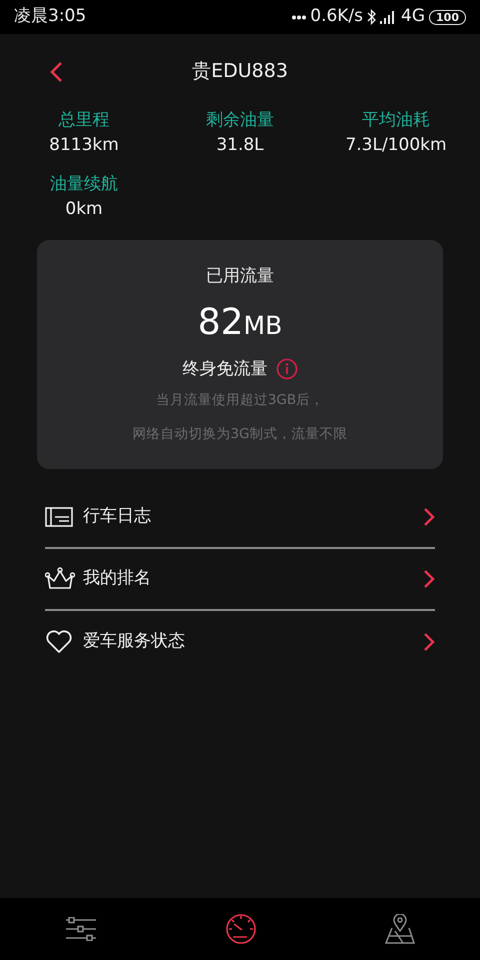  Describe the element at coordinates (56, 71) in the screenshot. I see `back-icon` at that location.